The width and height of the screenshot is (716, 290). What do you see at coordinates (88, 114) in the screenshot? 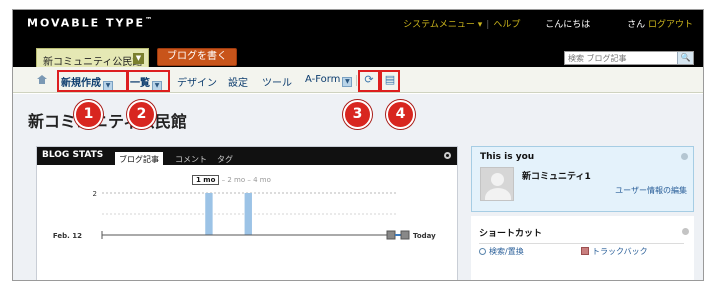
I see `callout-badge-1: 1` at bounding box center [88, 114].